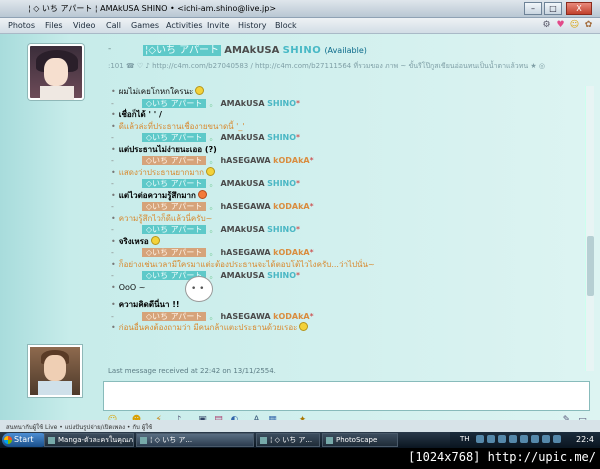 The height and width of the screenshot is (469, 600). I want to click on close-button: X, so click(579, 8).